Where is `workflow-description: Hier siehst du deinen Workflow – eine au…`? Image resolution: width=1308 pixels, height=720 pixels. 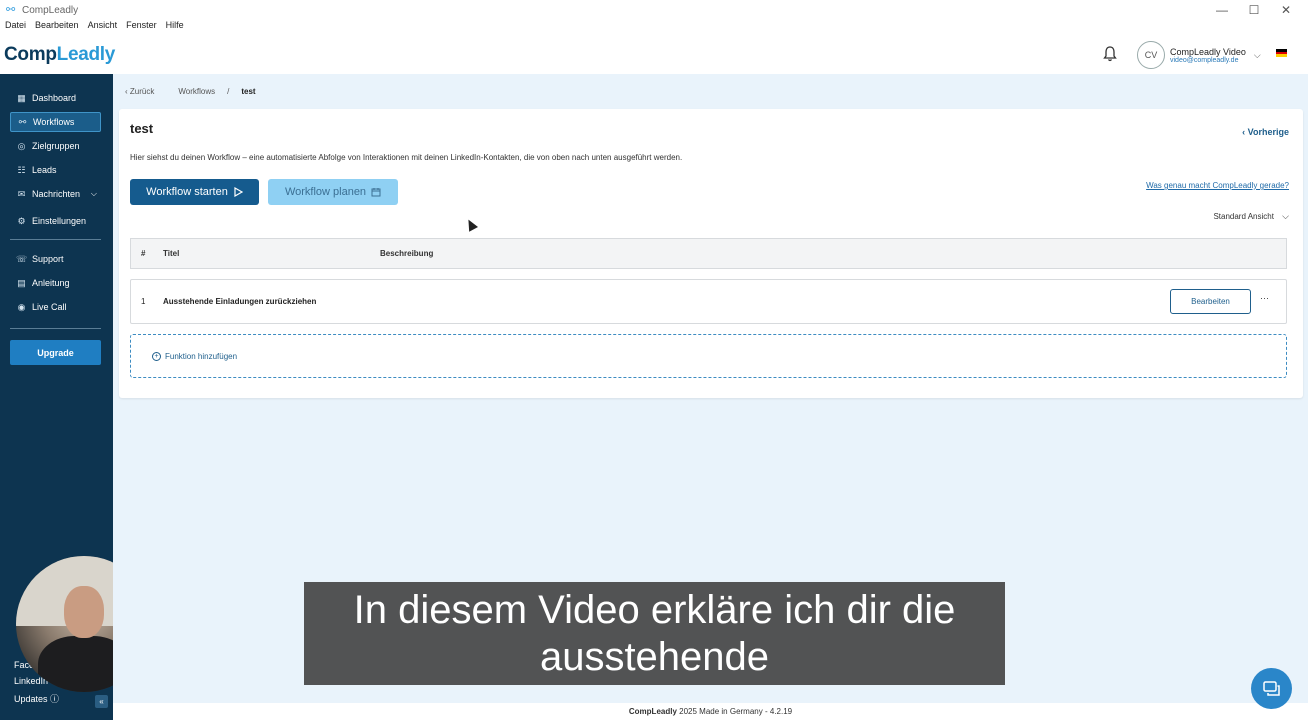
workflow-description: Hier siehst du deinen Workflow – eine au… is located at coordinates (406, 157).